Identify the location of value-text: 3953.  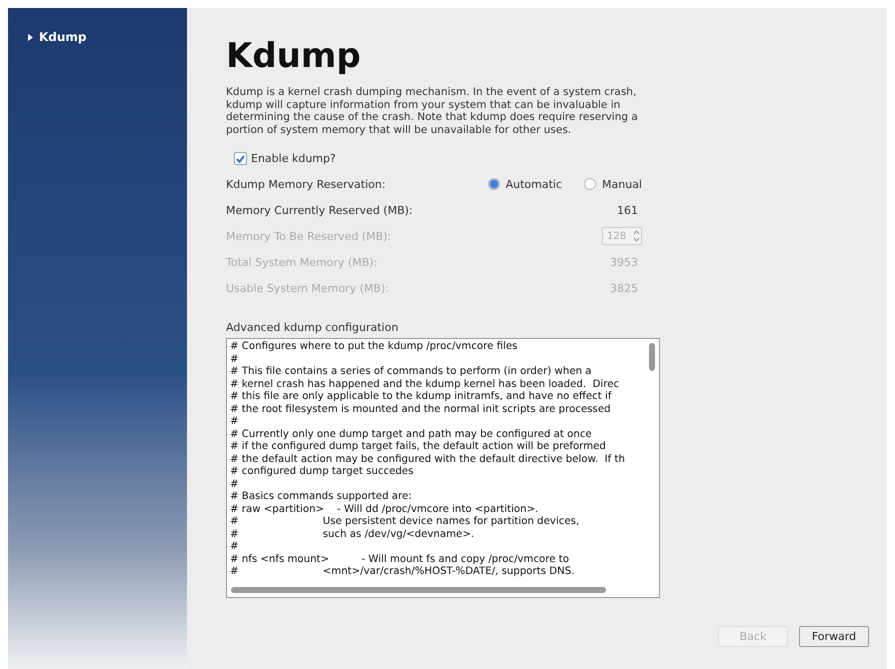
(624, 262).